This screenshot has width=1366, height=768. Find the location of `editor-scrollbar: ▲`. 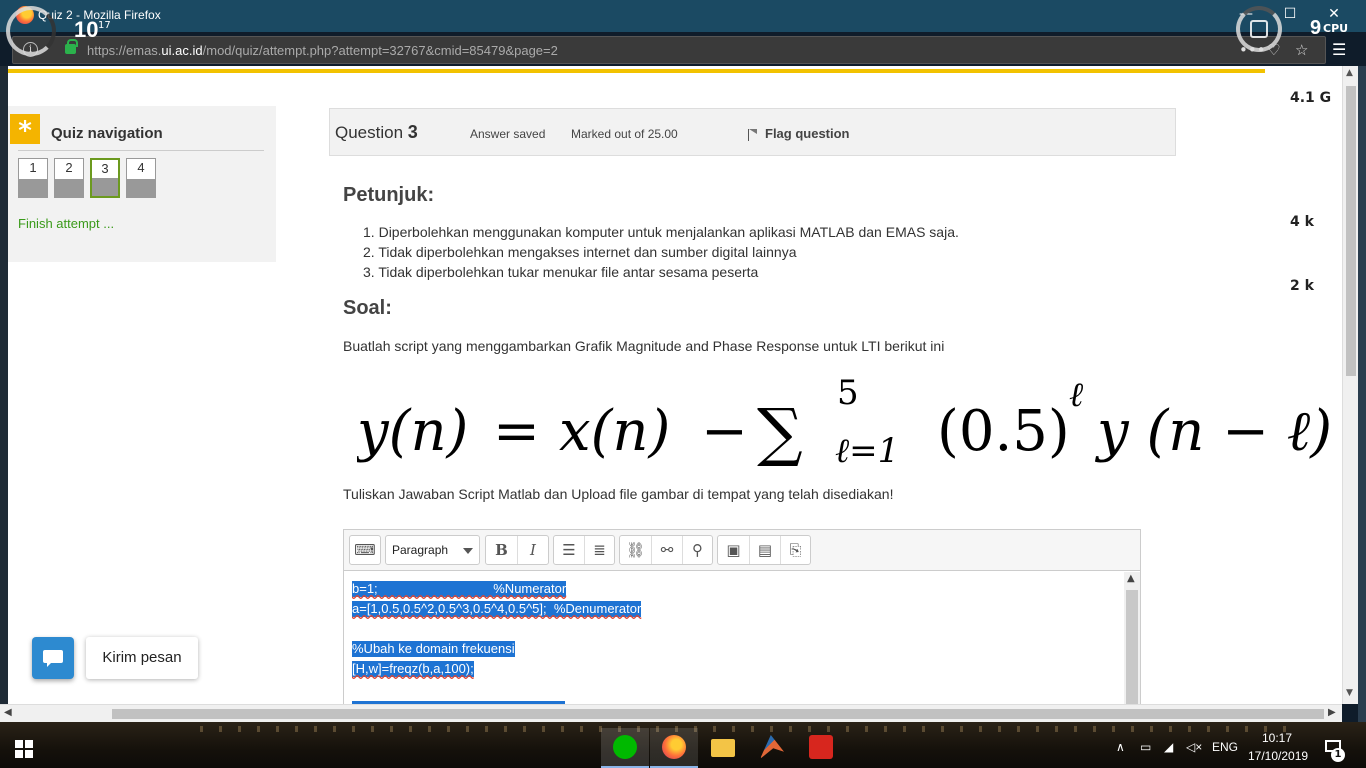

editor-scrollbar: ▲ is located at coordinates (1132, 638).